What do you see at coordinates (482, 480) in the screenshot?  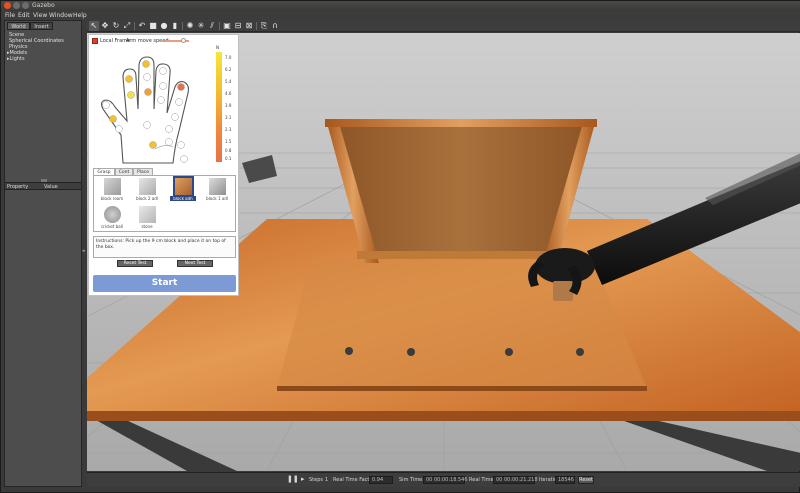 I see `real-time-label: Real Time:` at bounding box center [482, 480].